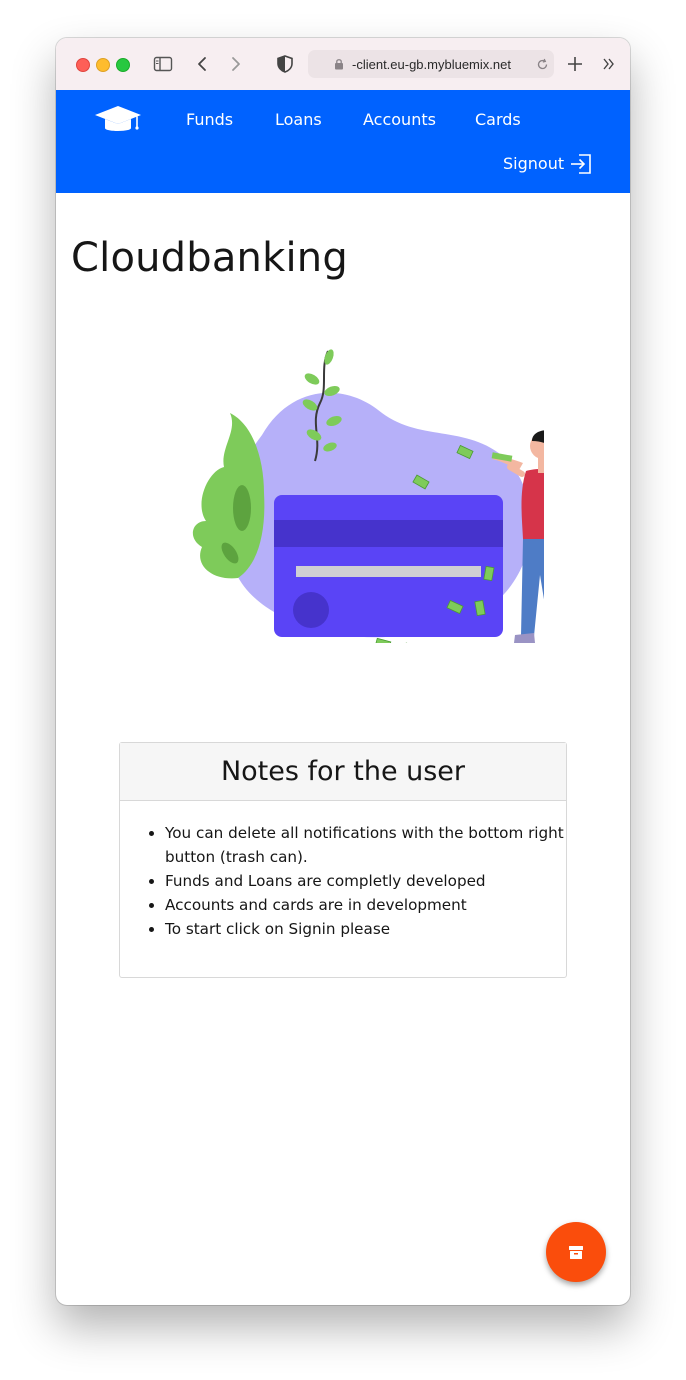  What do you see at coordinates (236, 64) in the screenshot?
I see `forward-icon` at bounding box center [236, 64].